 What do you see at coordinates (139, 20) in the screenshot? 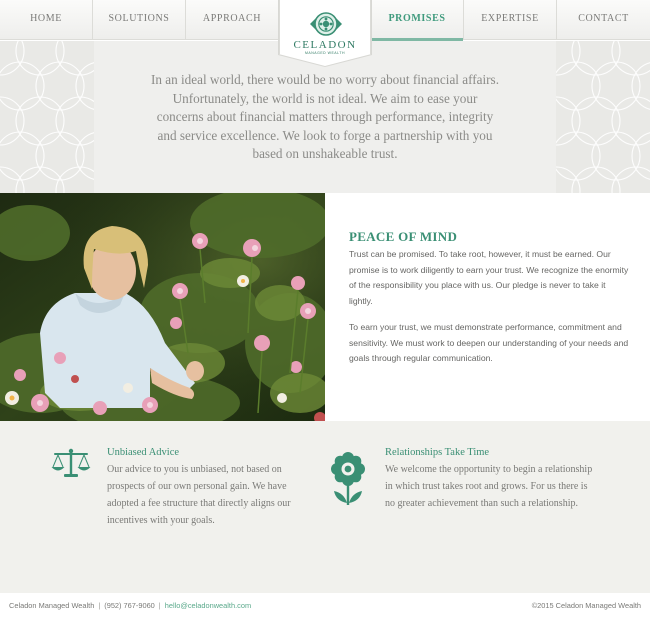
I see `nav-solutions: SOLUTIONS` at bounding box center [139, 20].